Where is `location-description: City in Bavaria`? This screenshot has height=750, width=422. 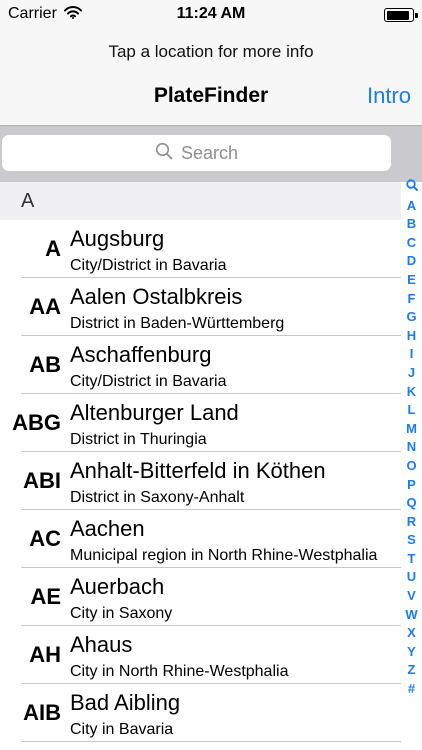
location-description: City in Bavaria is located at coordinates (122, 729).